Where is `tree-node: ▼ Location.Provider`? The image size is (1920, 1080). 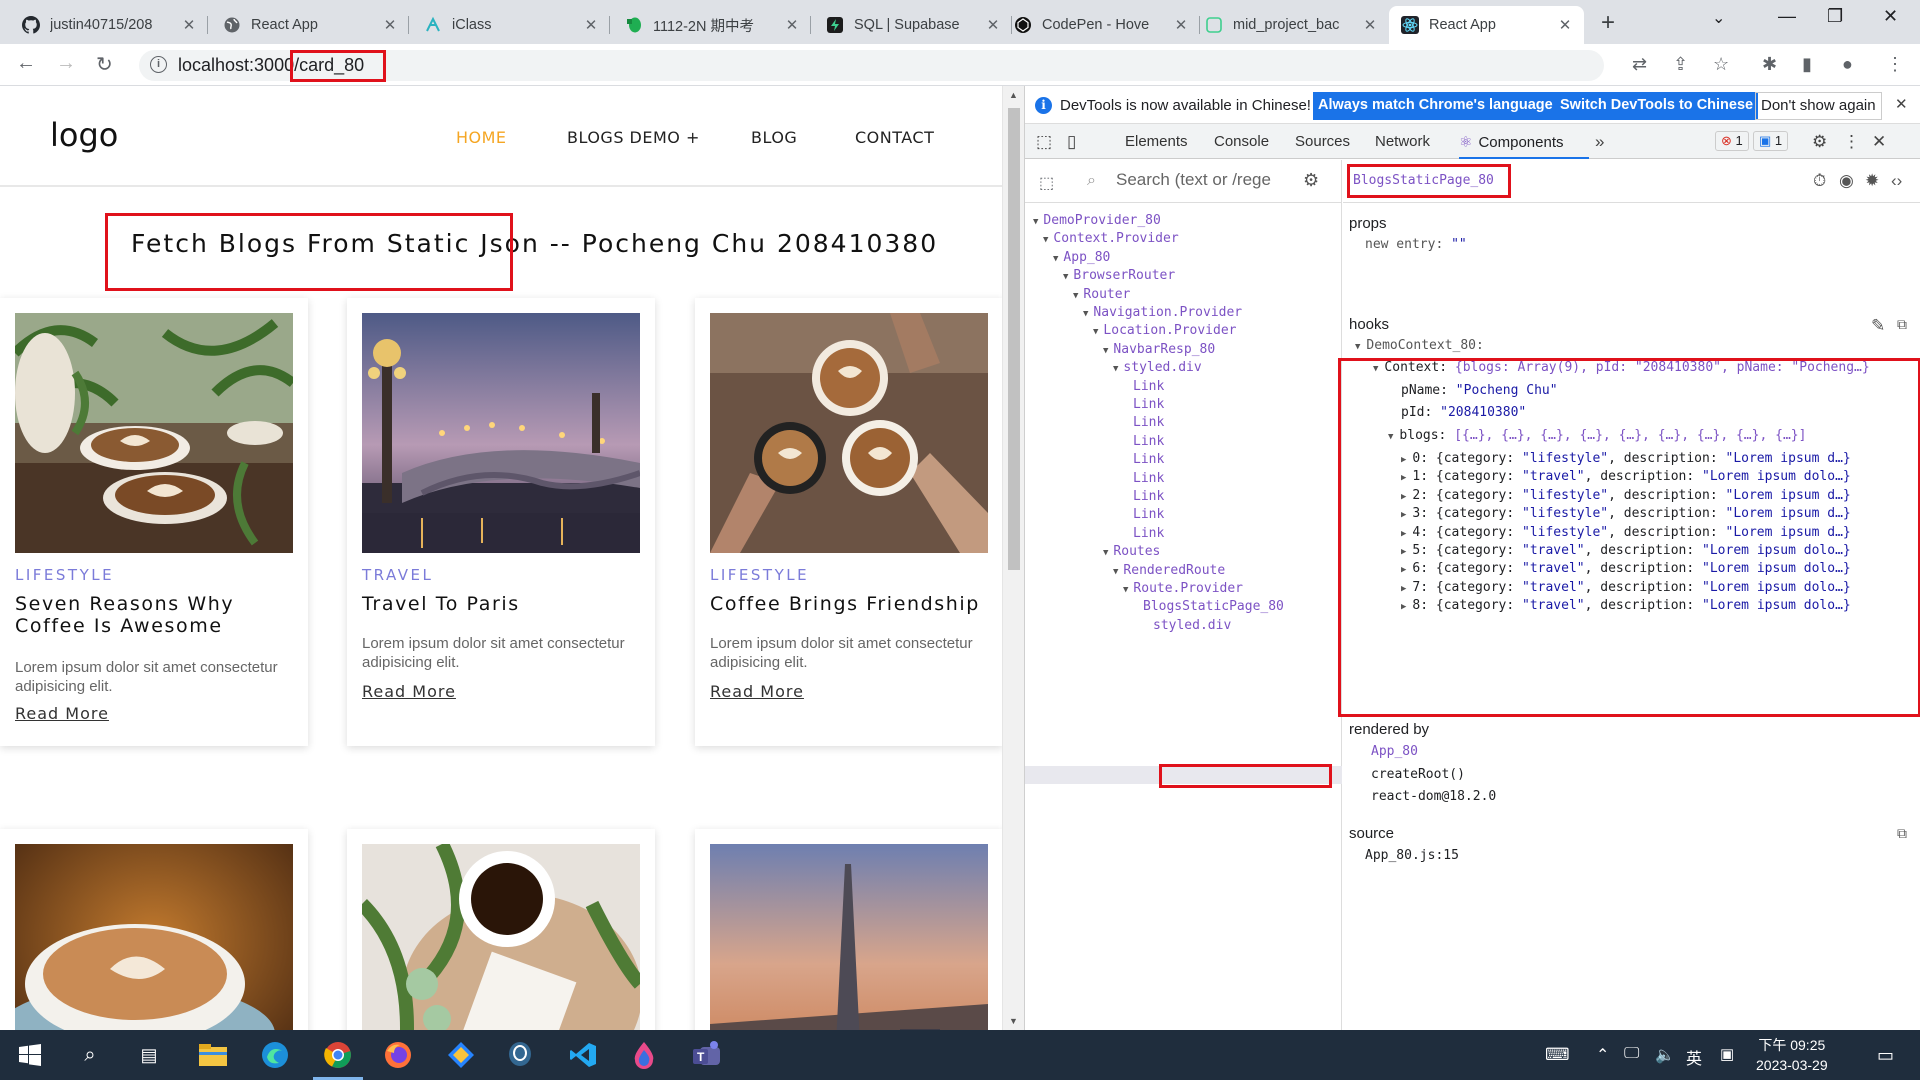
tree-node: ▼ Location.Provider is located at coordinates (1164, 330).